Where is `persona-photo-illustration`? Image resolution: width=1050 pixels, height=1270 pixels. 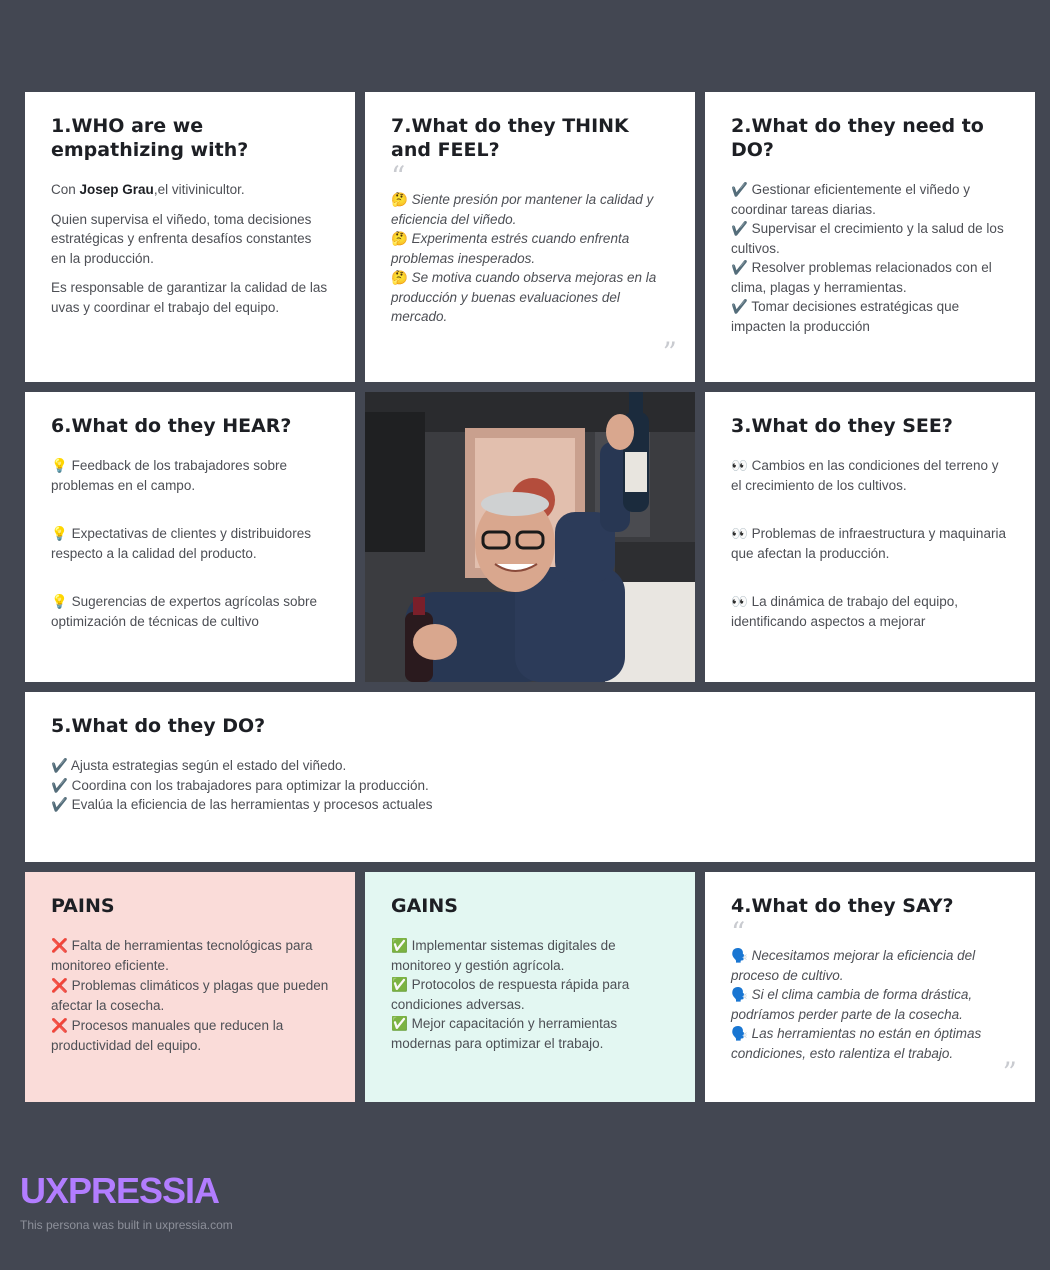 persona-photo-illustration is located at coordinates (530, 537).